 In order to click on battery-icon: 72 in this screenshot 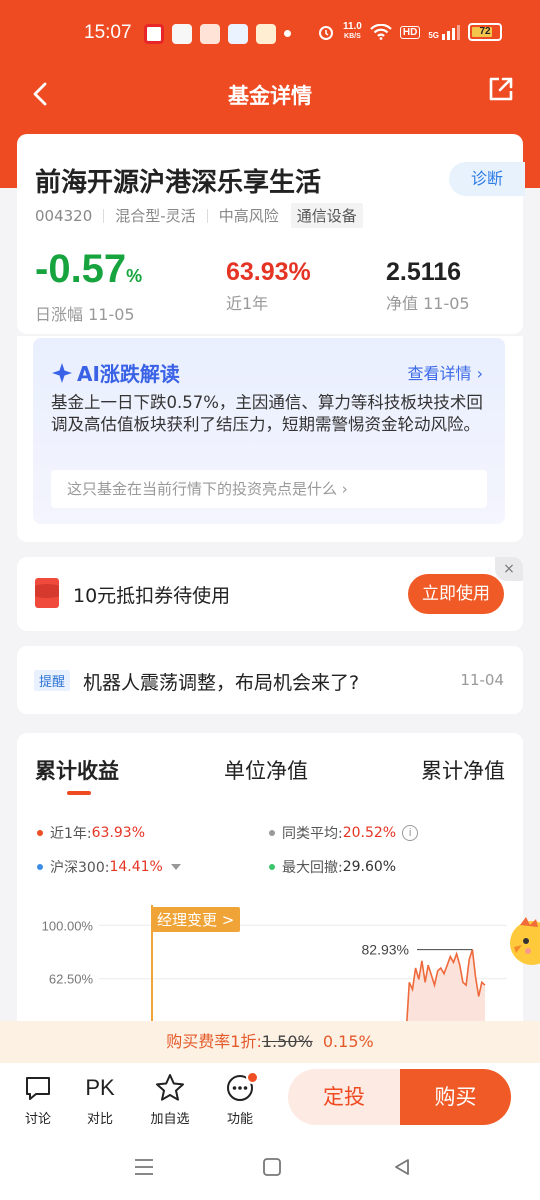, I will do `click(485, 32)`.